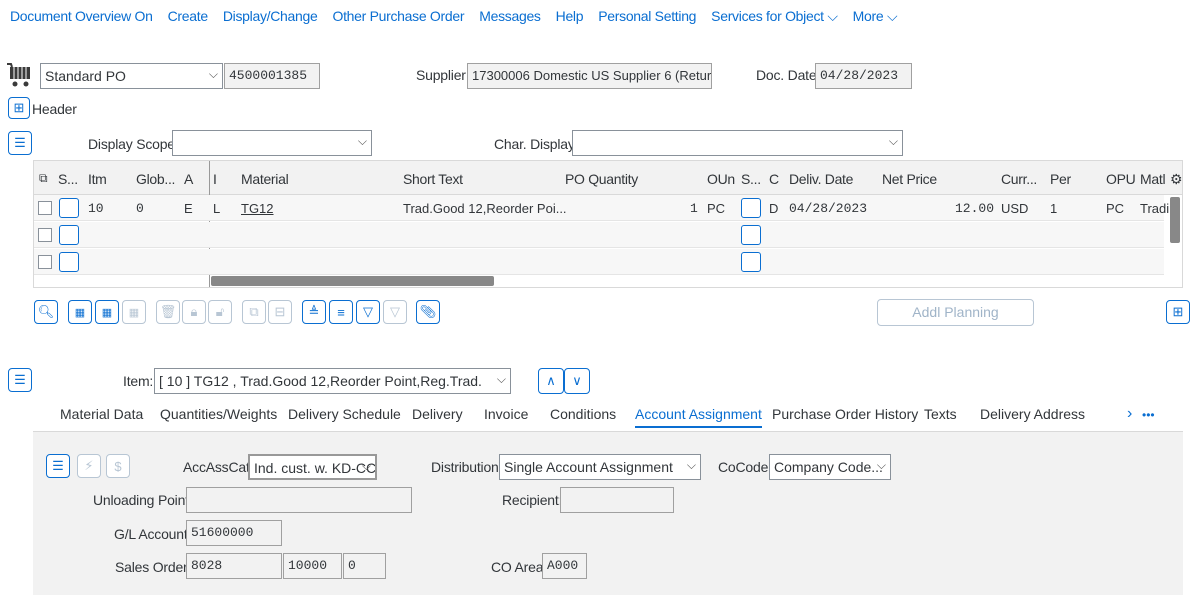  Describe the element at coordinates (299, 500) in the screenshot. I see `unloading-point-field` at that location.